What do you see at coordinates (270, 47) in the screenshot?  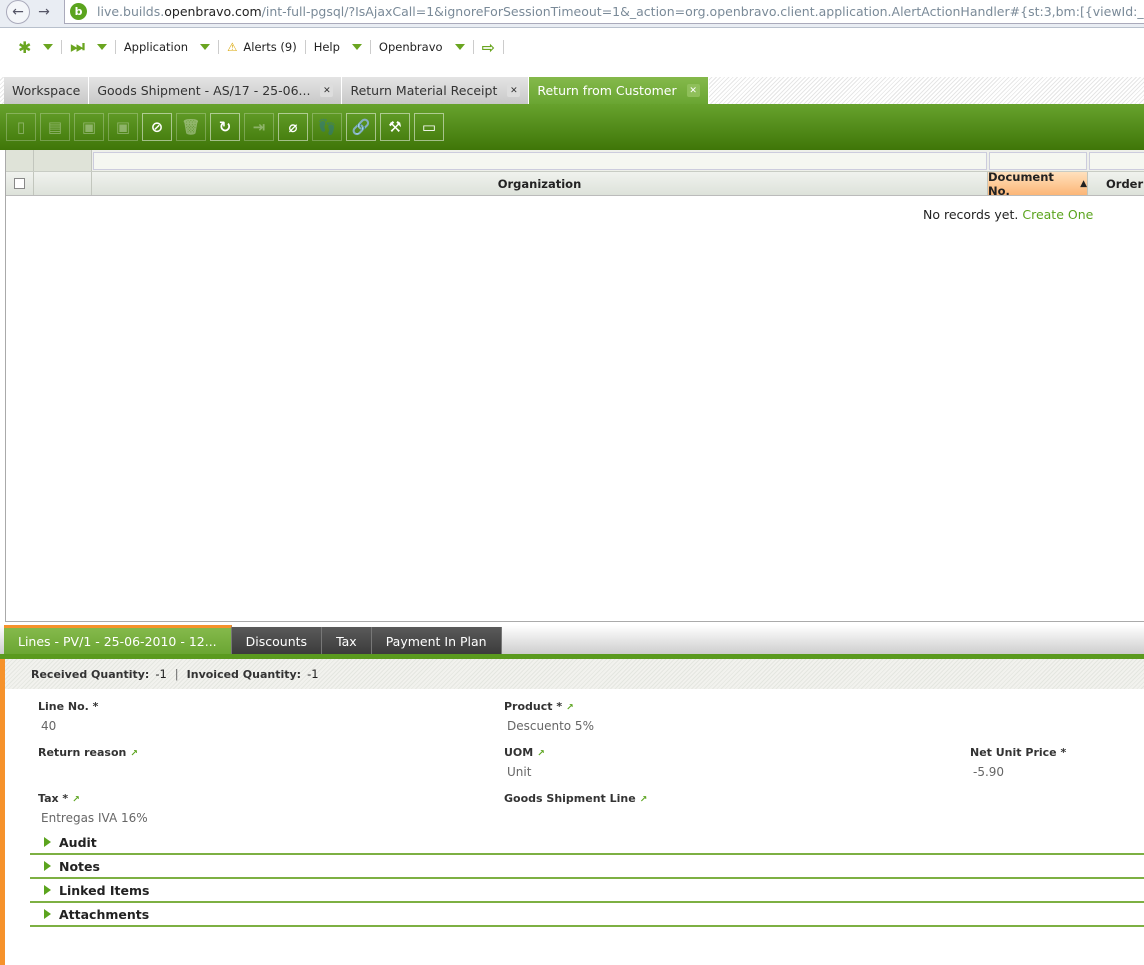 I see `alerts-label: Alerts (9)` at bounding box center [270, 47].